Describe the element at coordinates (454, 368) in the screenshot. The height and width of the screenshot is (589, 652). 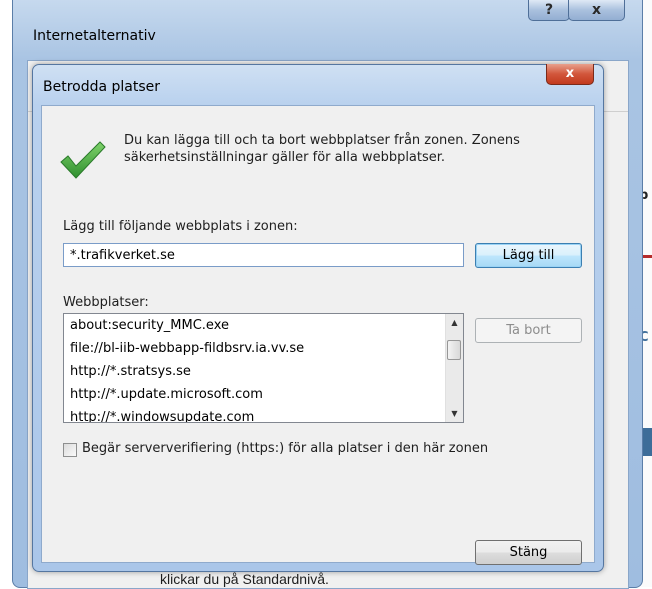
I see `sites-scrollbar: ▲ ▼` at that location.